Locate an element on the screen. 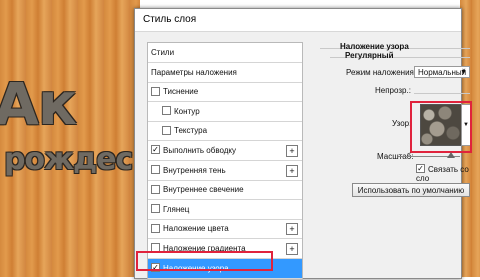 This screenshot has width=480, height=280. scale-slider-thumb is located at coordinates (450, 155).